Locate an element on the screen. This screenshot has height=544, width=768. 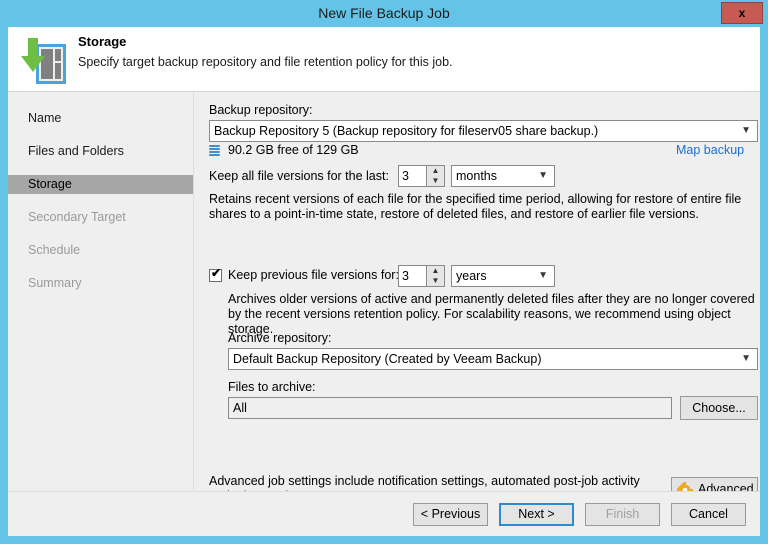
files-to-archive-label: Files to archive: is located at coordinates (272, 387).